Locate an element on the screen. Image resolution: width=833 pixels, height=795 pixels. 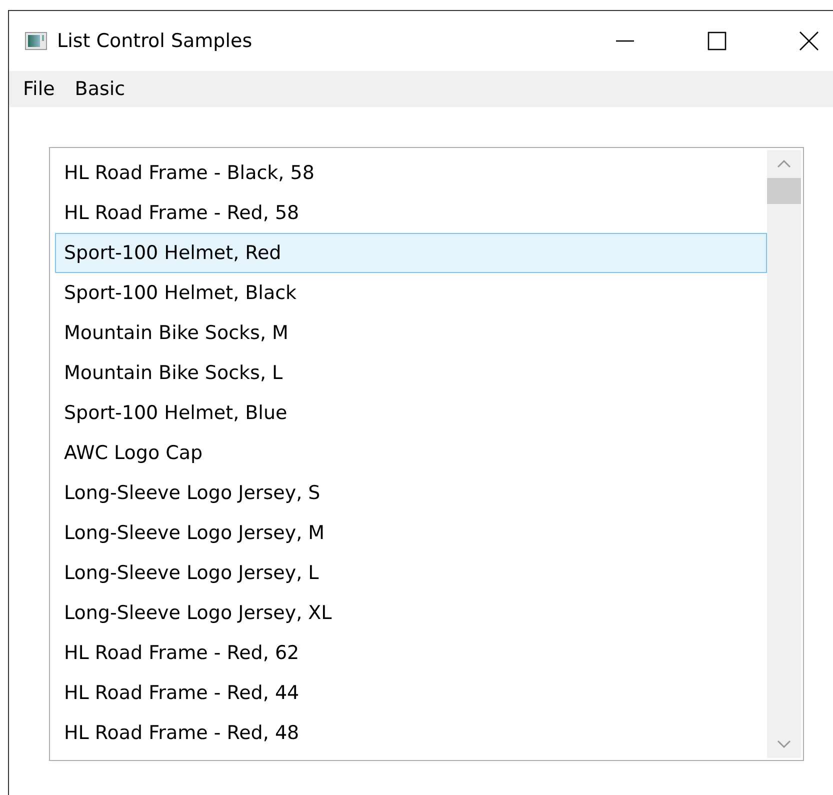
list-item: HL Road Frame - Black, 58 is located at coordinates (411, 173).